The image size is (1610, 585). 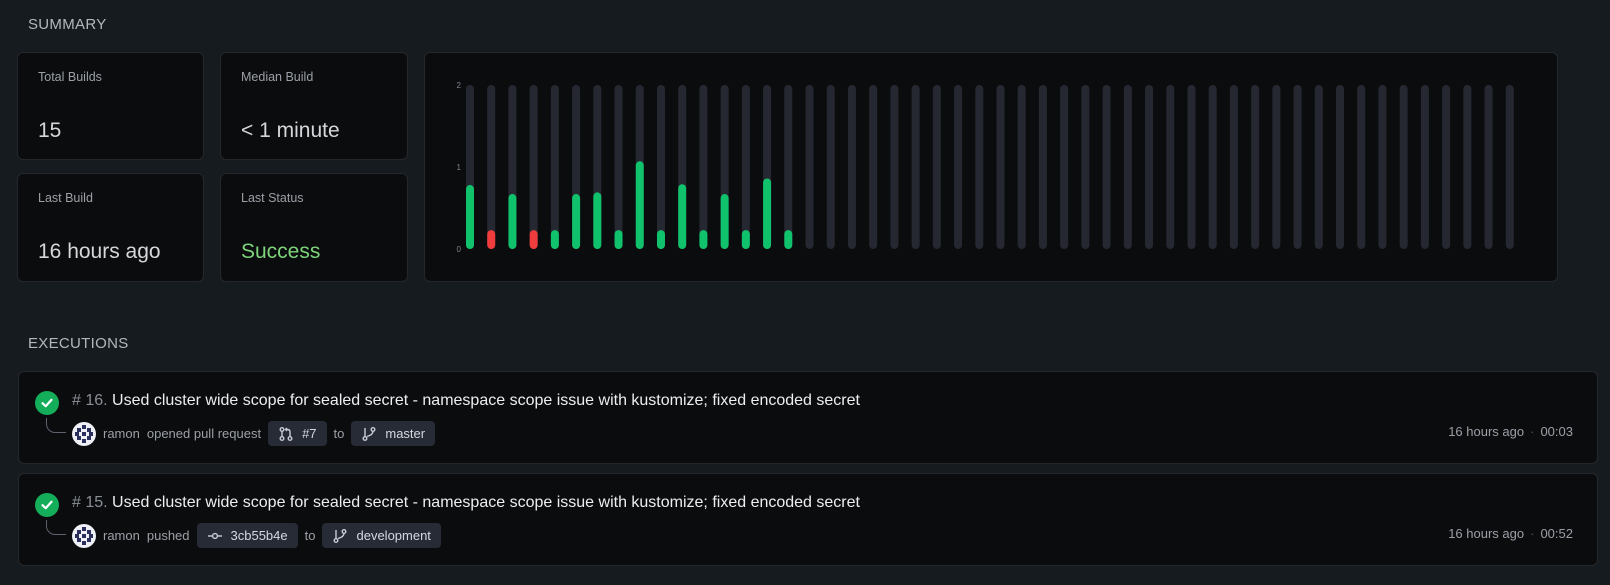 I want to click on branch-pill: development, so click(x=381, y=535).